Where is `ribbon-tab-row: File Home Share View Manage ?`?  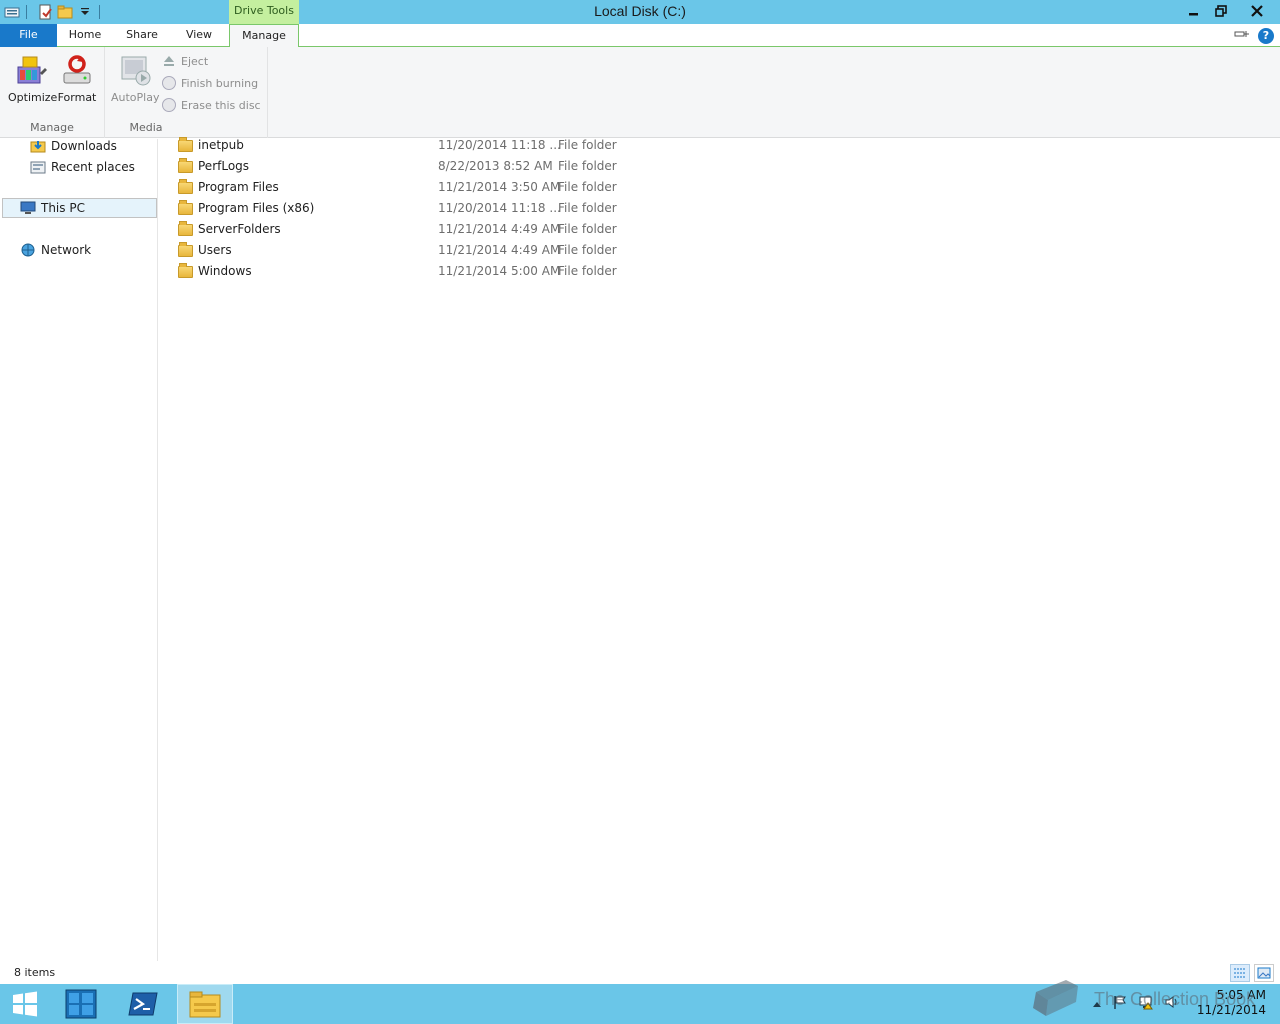 ribbon-tab-row: File Home Share View Manage ? is located at coordinates (640, 36).